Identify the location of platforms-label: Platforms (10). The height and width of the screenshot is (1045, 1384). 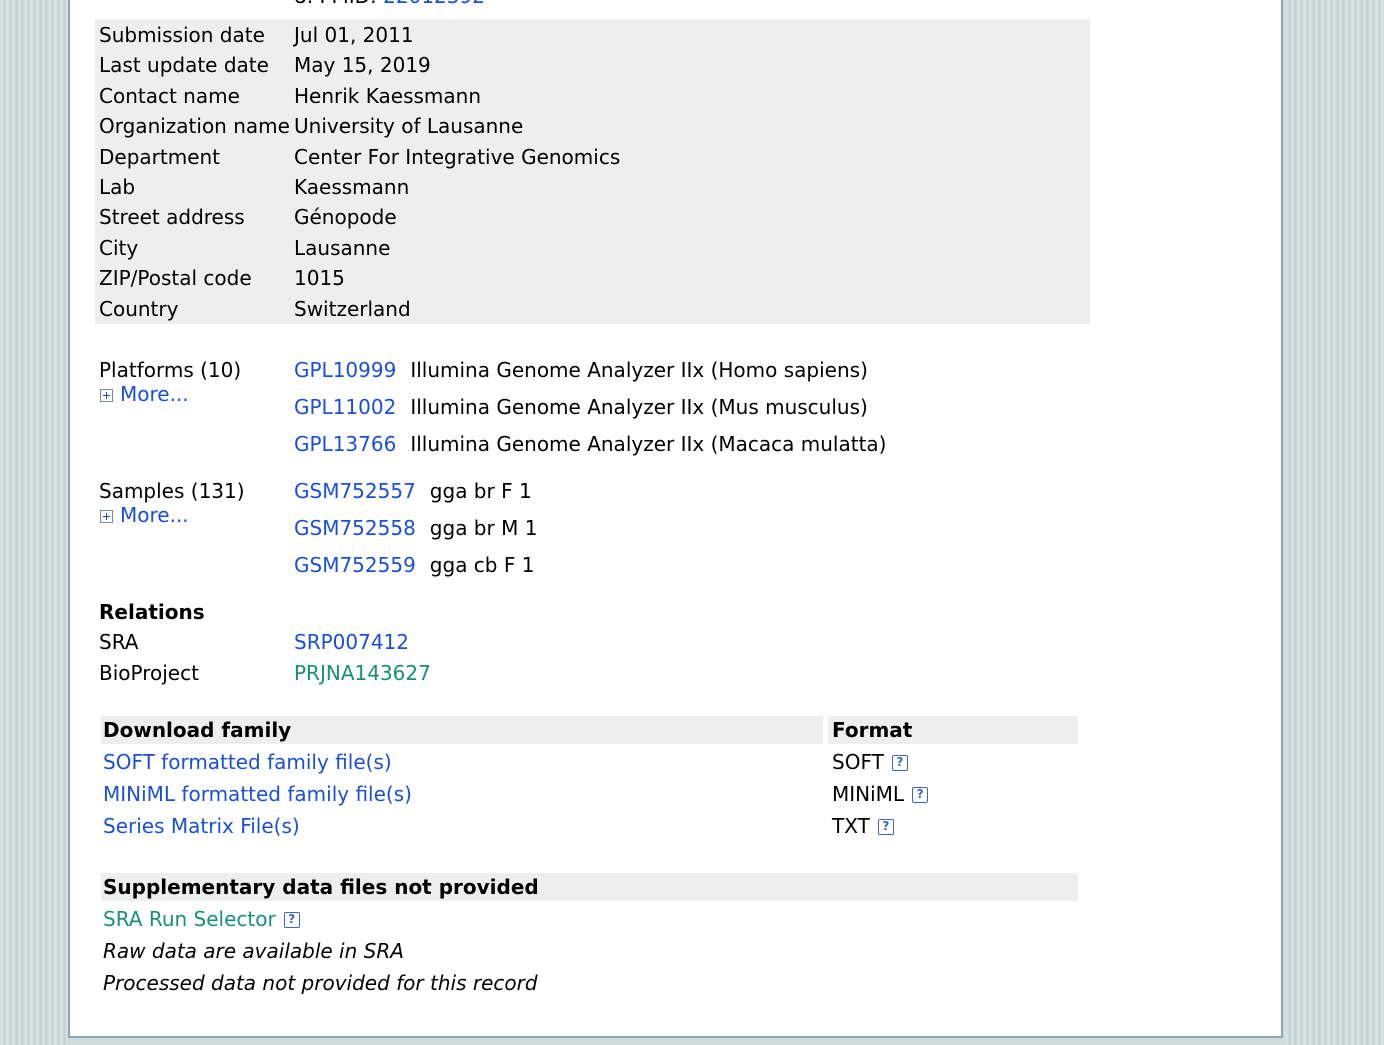
(170, 370).